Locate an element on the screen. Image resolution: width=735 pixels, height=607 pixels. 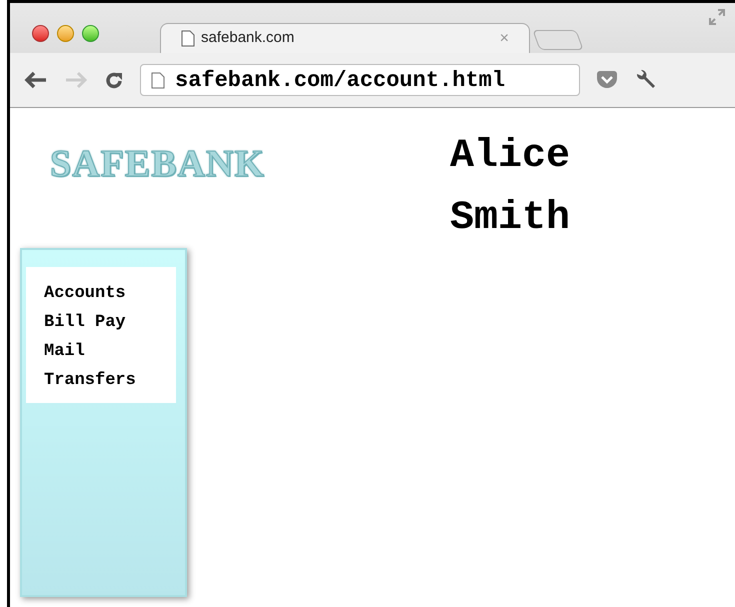
reload-icon is located at coordinates (114, 80).